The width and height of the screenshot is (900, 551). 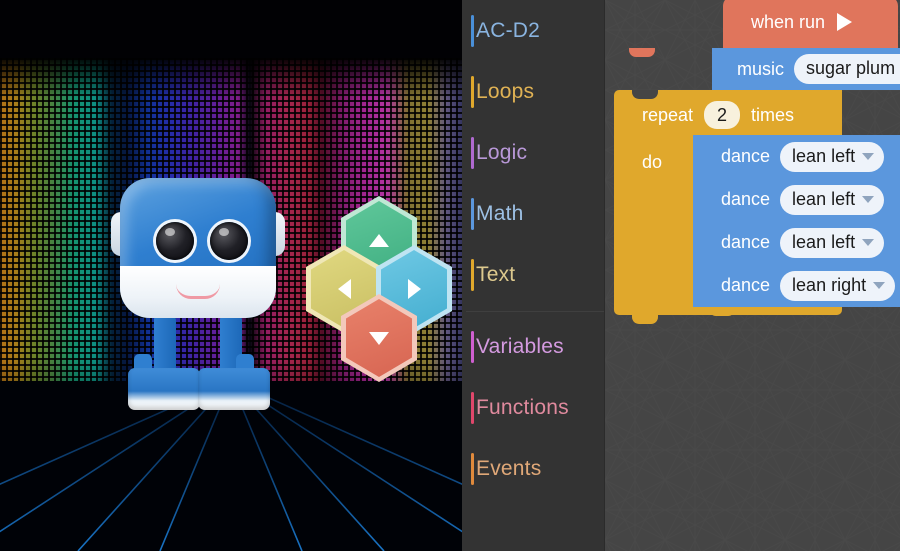 What do you see at coordinates (829, 284) in the screenshot?
I see `dance-dropdown-value: lean right` at bounding box center [829, 284].